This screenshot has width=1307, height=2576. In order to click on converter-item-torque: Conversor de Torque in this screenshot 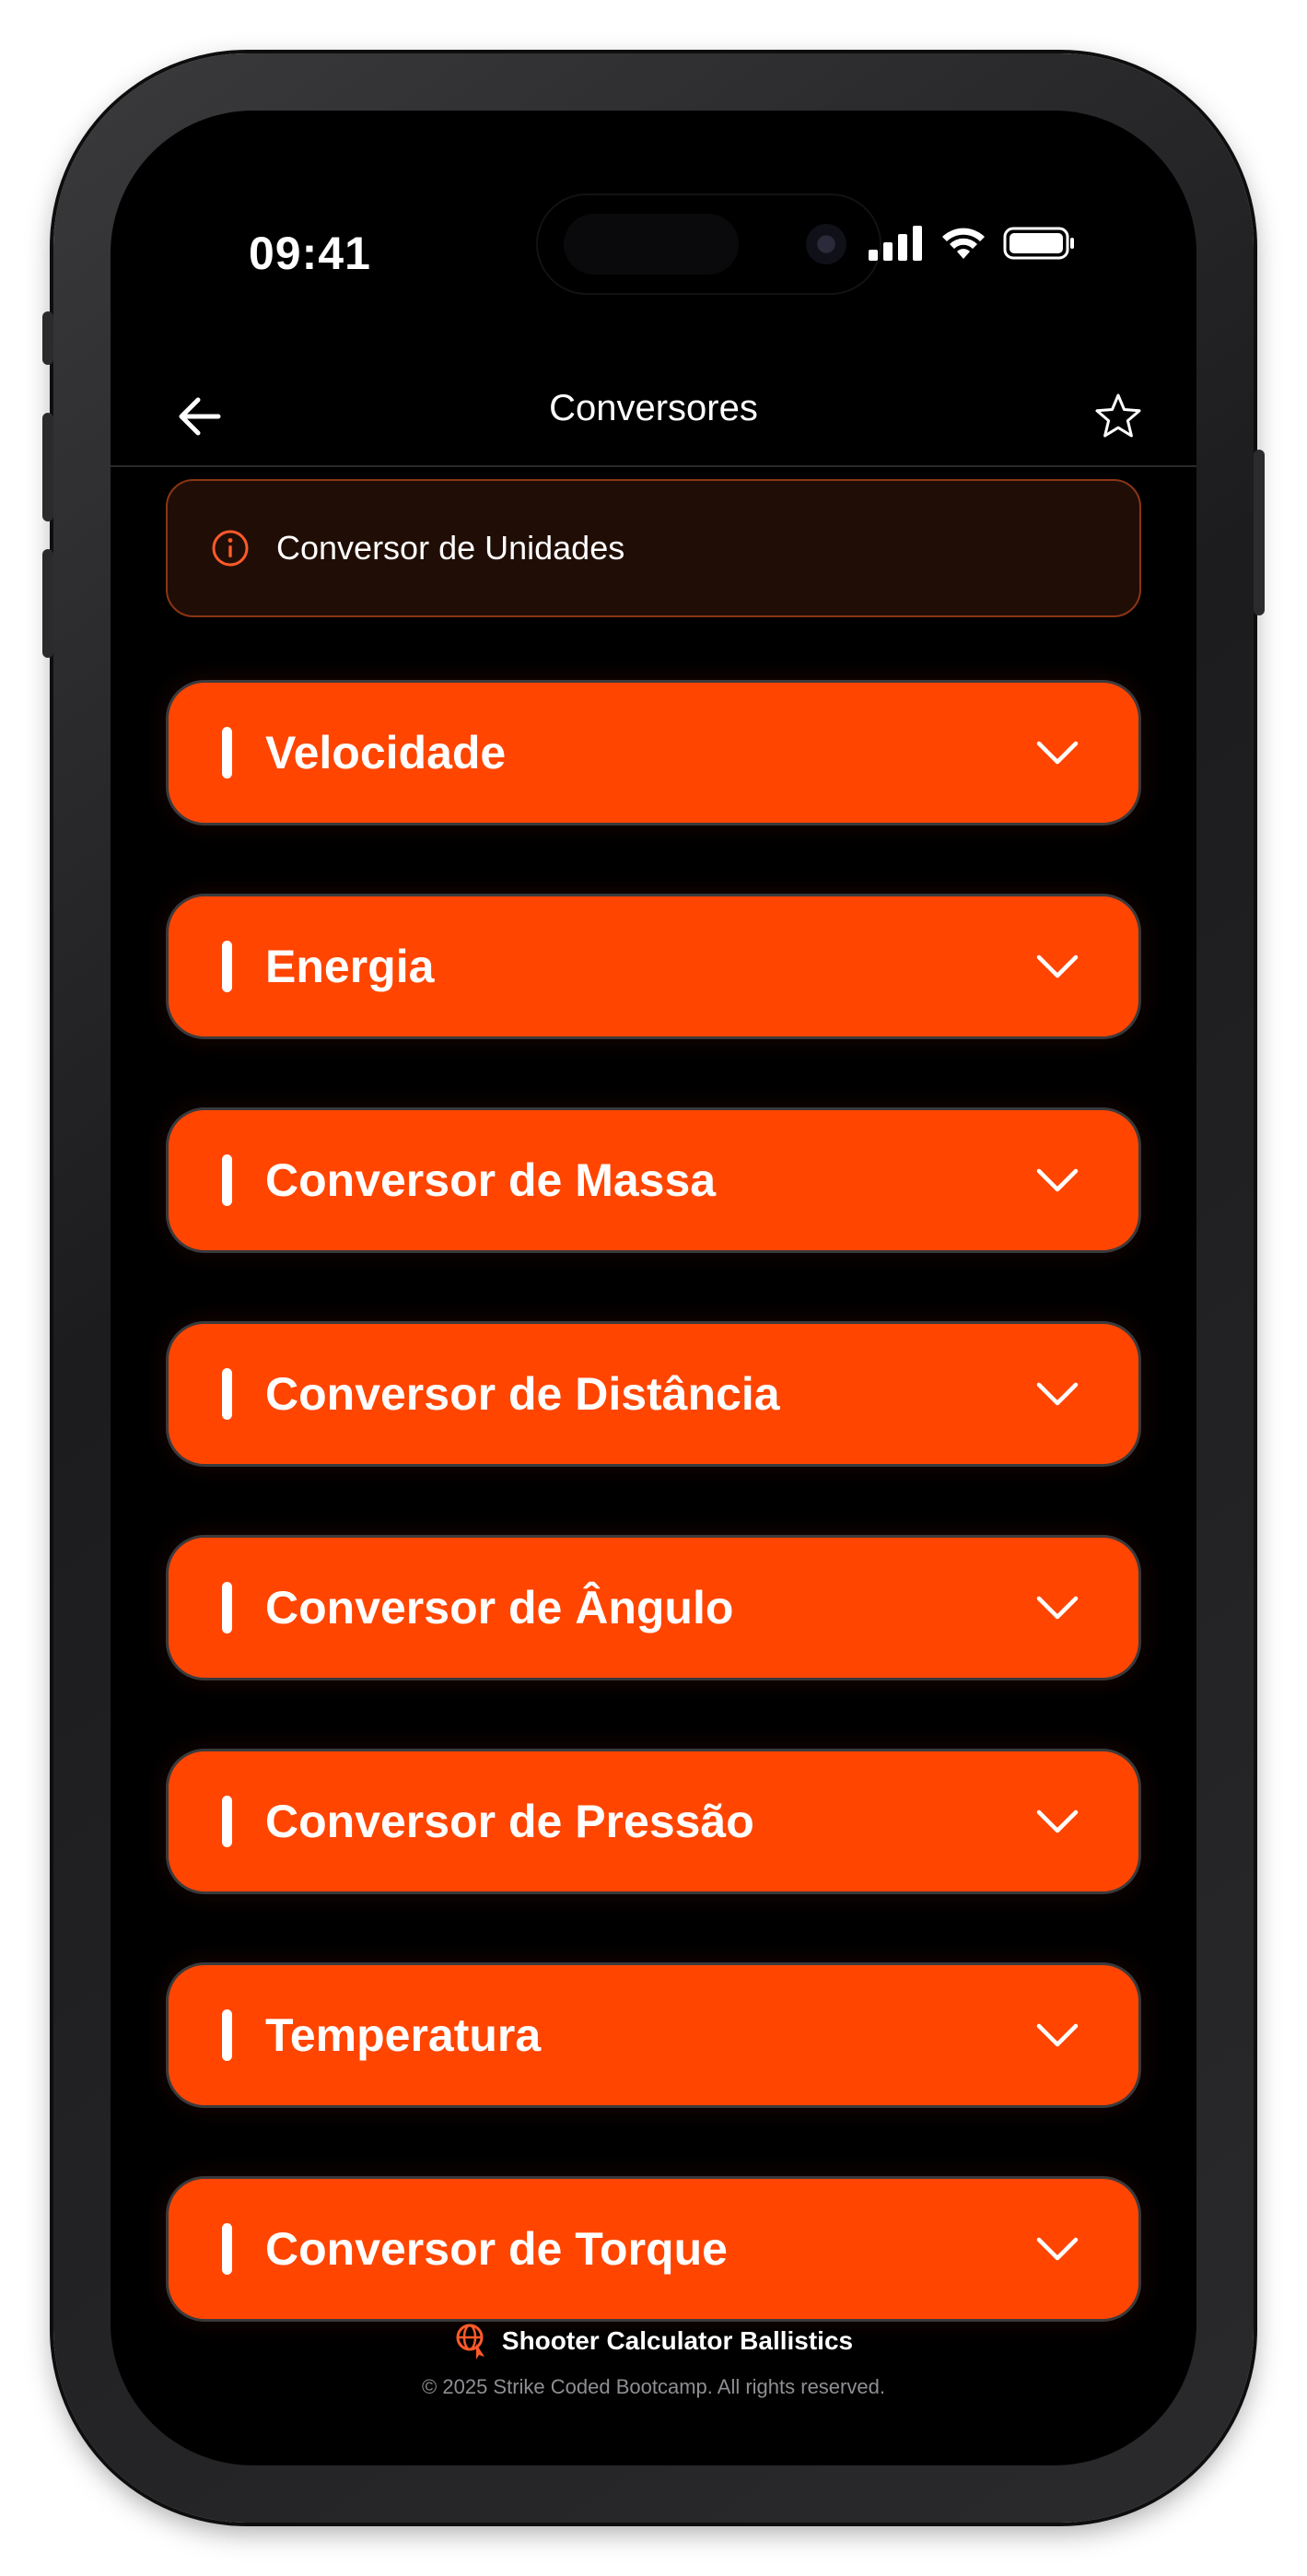, I will do `click(653, 2249)`.